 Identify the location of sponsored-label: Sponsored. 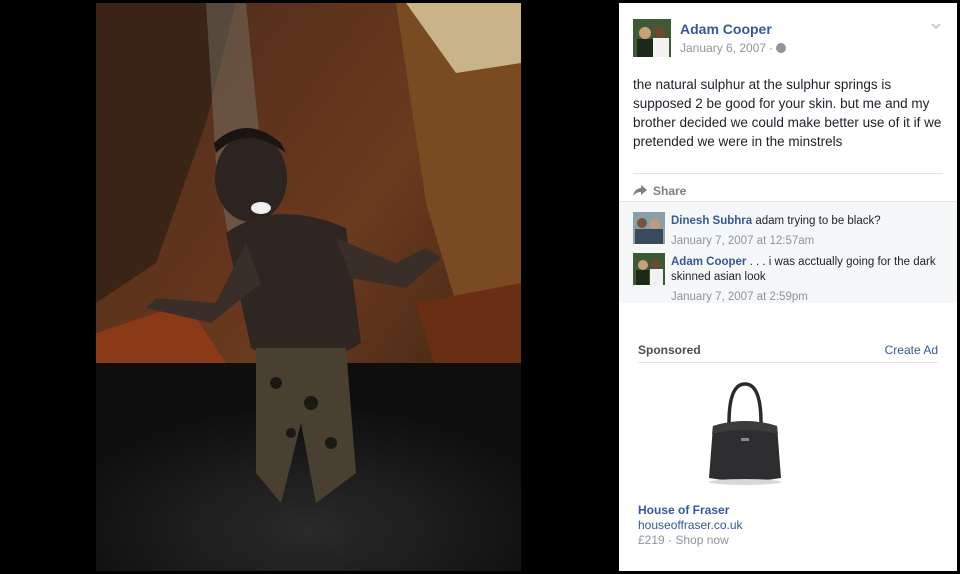
(669, 350).